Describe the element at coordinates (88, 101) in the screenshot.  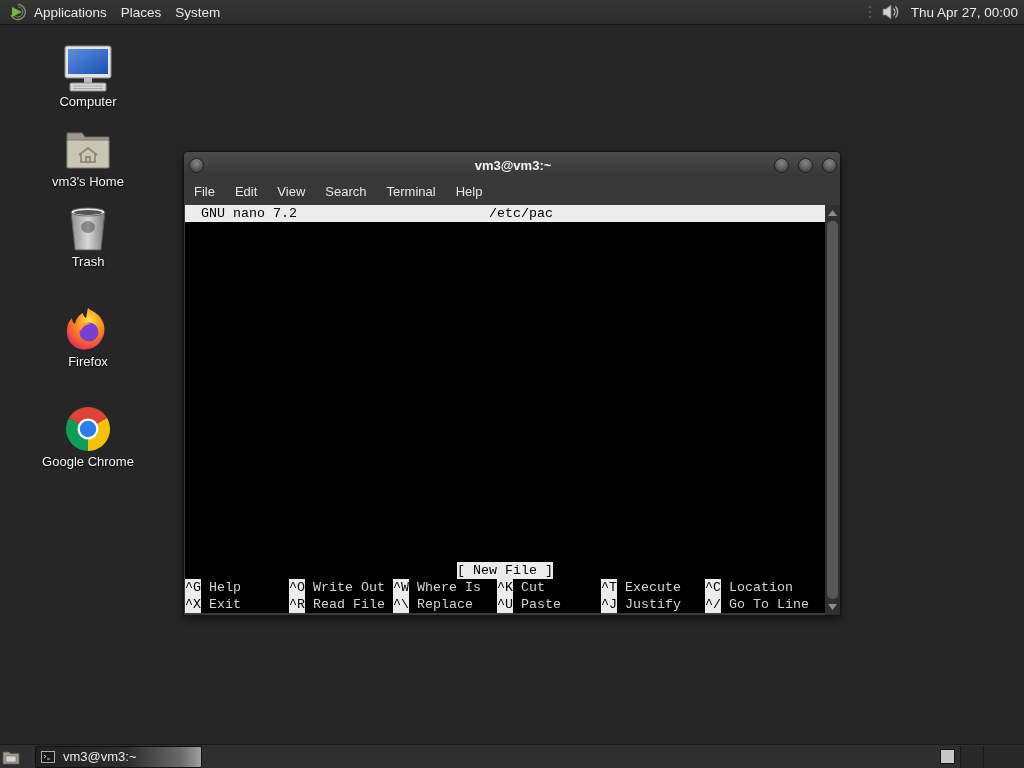
I see `desktop-icon-label: Computer` at that location.